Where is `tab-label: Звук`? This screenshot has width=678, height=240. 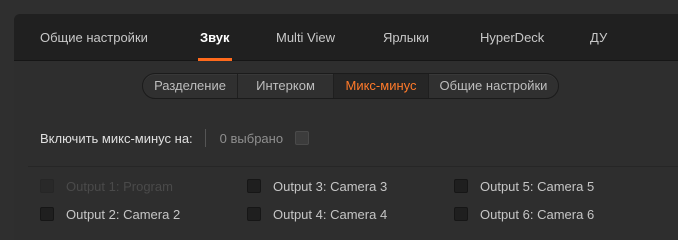 tab-label: Звук is located at coordinates (215, 37).